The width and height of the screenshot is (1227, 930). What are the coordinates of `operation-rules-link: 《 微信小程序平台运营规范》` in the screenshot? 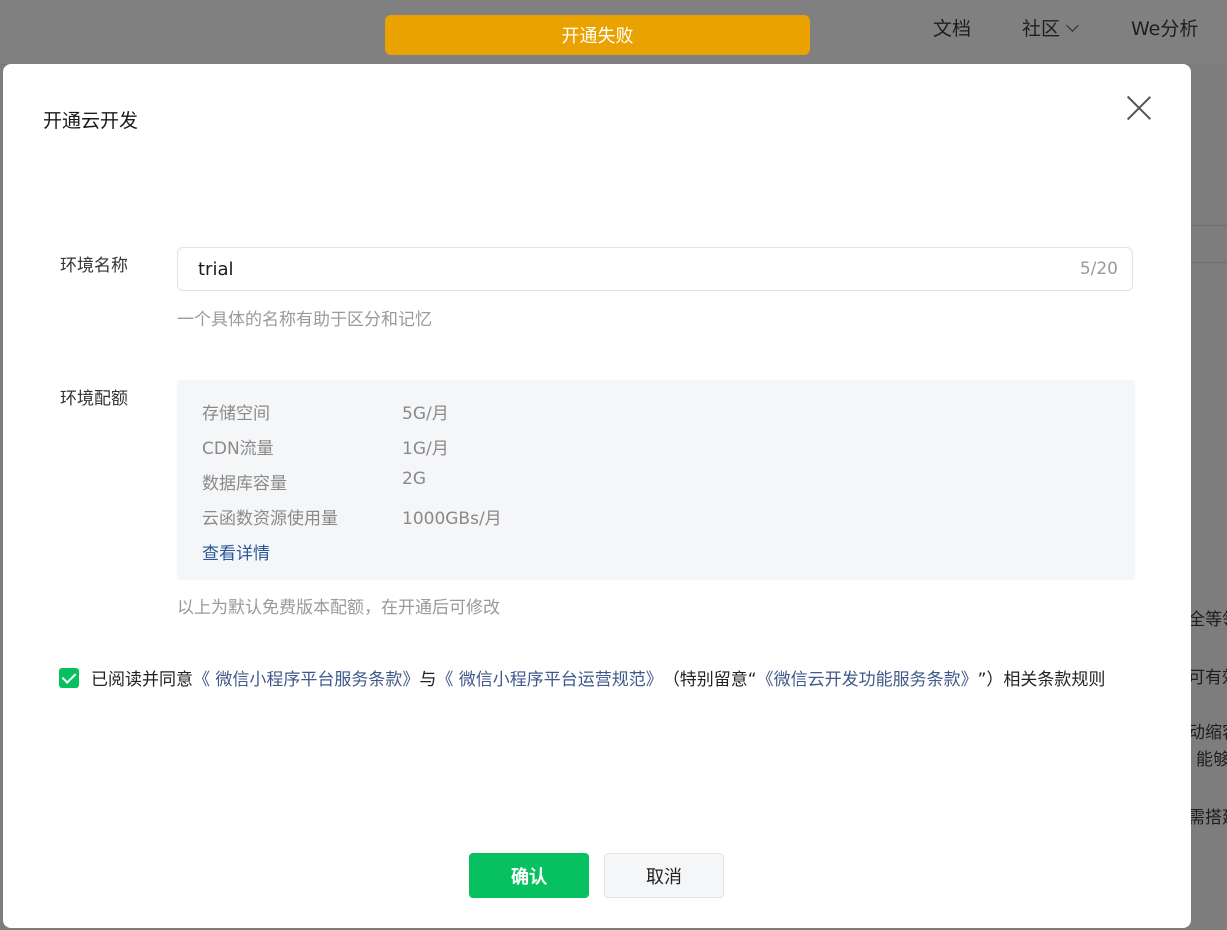 It's located at (549, 677).